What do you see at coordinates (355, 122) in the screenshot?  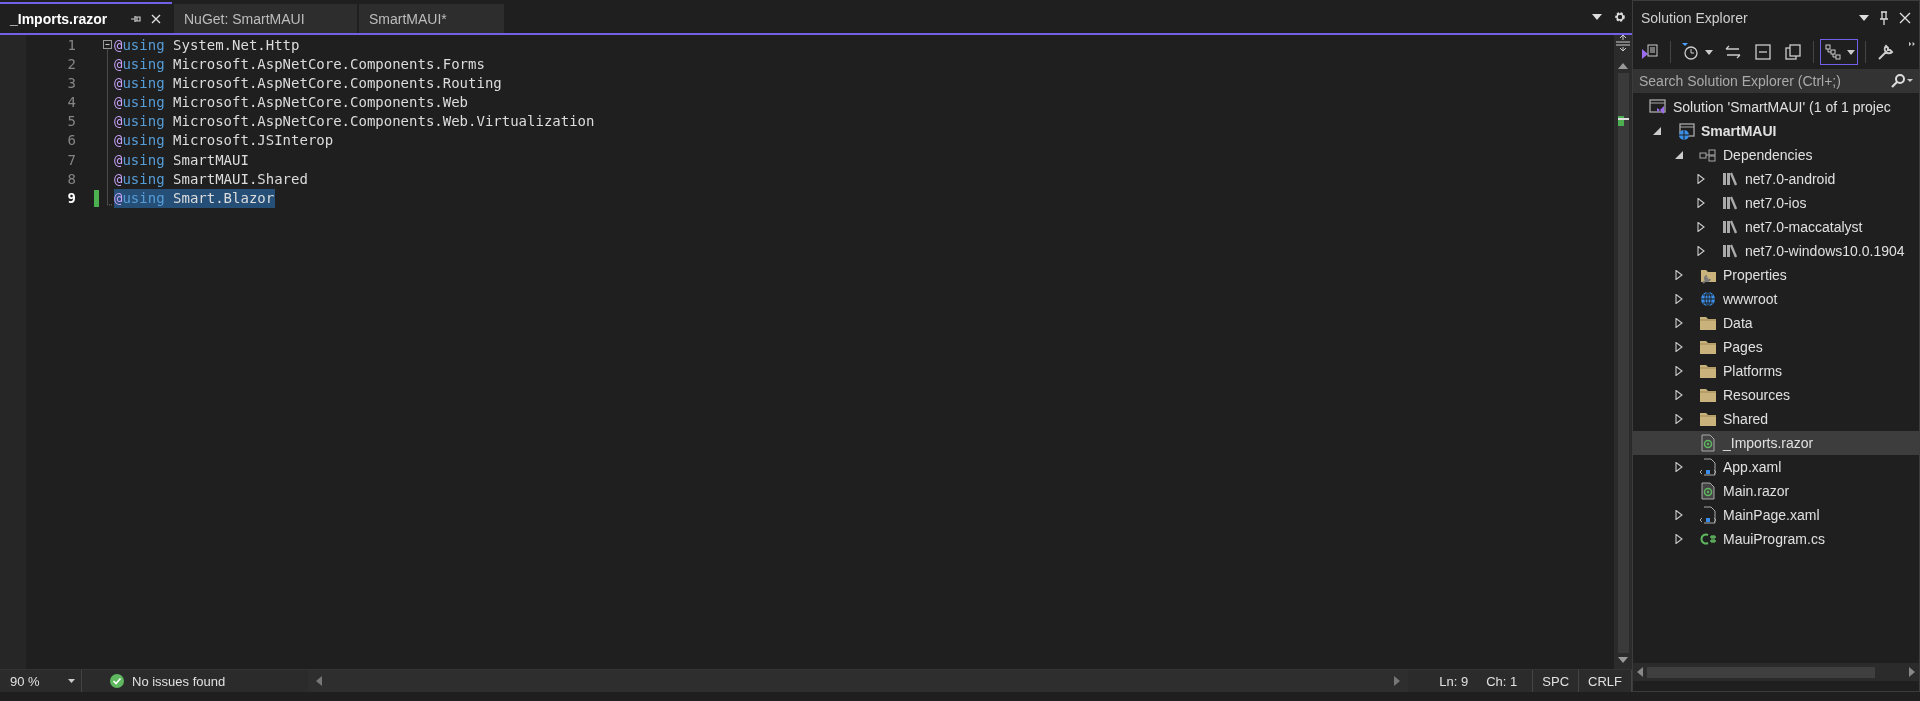 I see `code-line: @using Microsoft.AspNetCore.Components.Web.Virtualization` at bounding box center [355, 122].